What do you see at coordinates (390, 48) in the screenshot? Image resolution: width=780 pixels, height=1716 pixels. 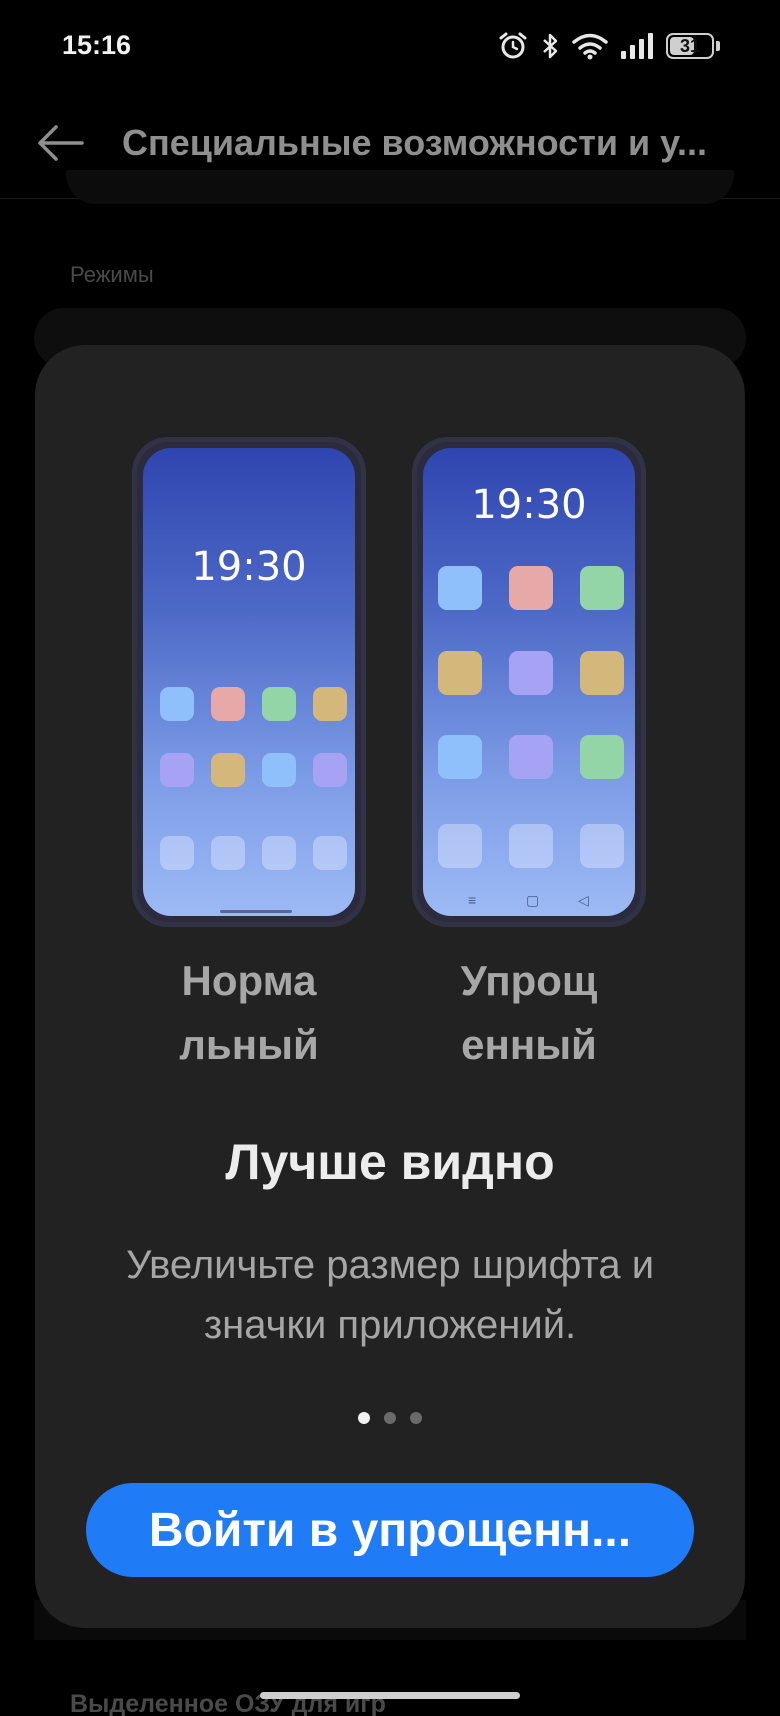 I see `status-bar: 15:16 31` at bounding box center [390, 48].